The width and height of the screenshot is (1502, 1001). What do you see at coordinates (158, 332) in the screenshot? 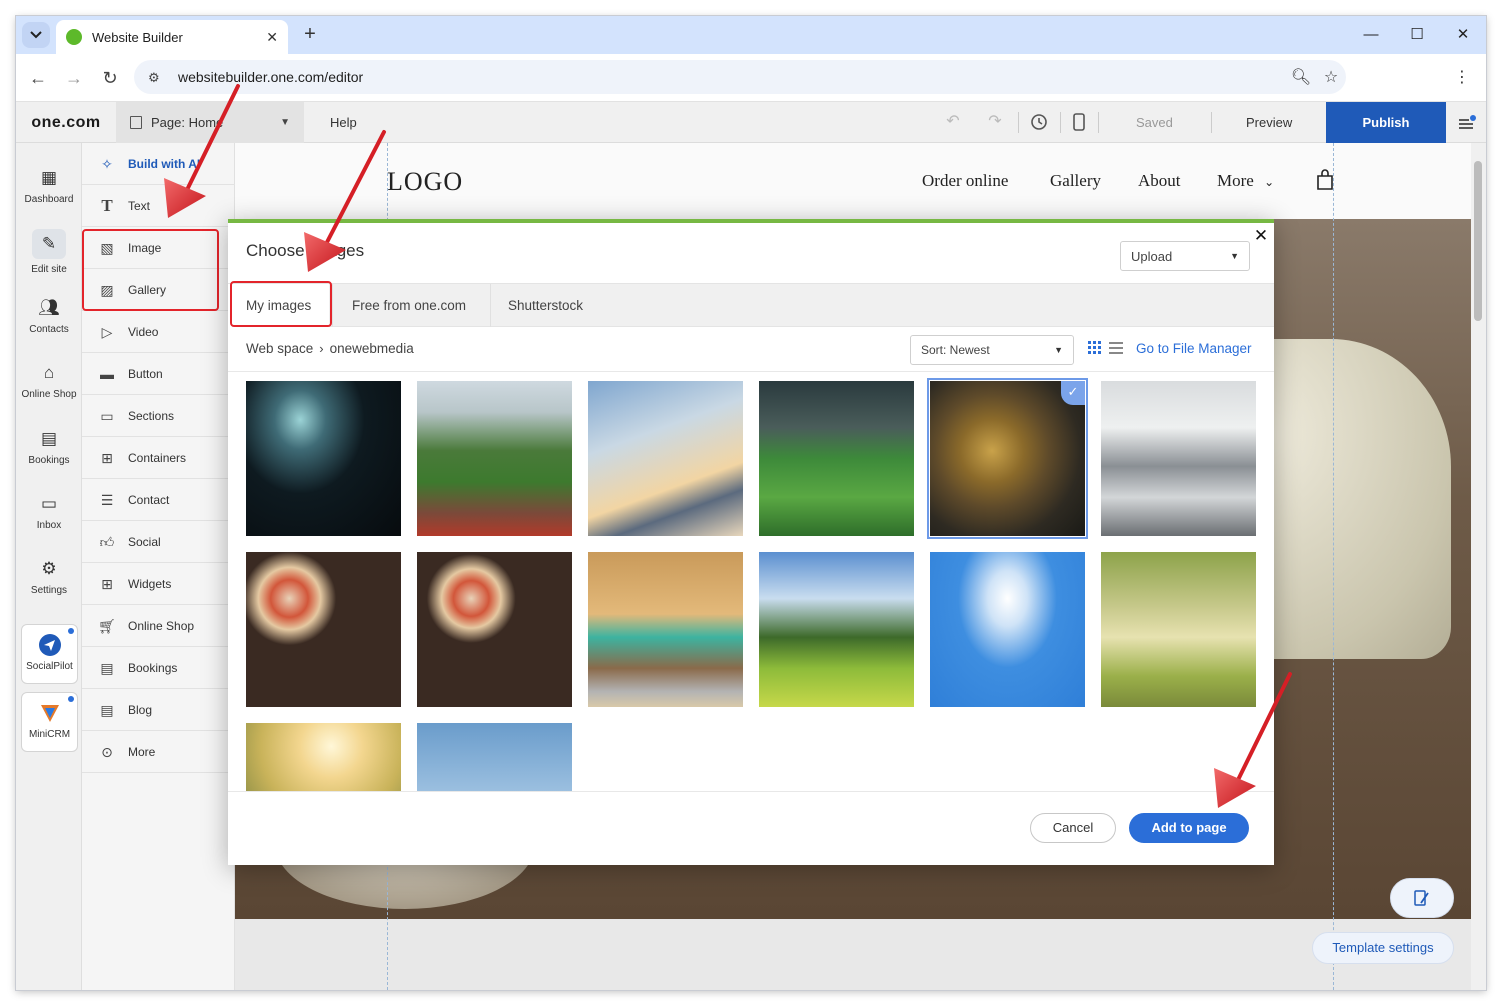
I see `panel-item-video: ▷ Video` at bounding box center [158, 332].